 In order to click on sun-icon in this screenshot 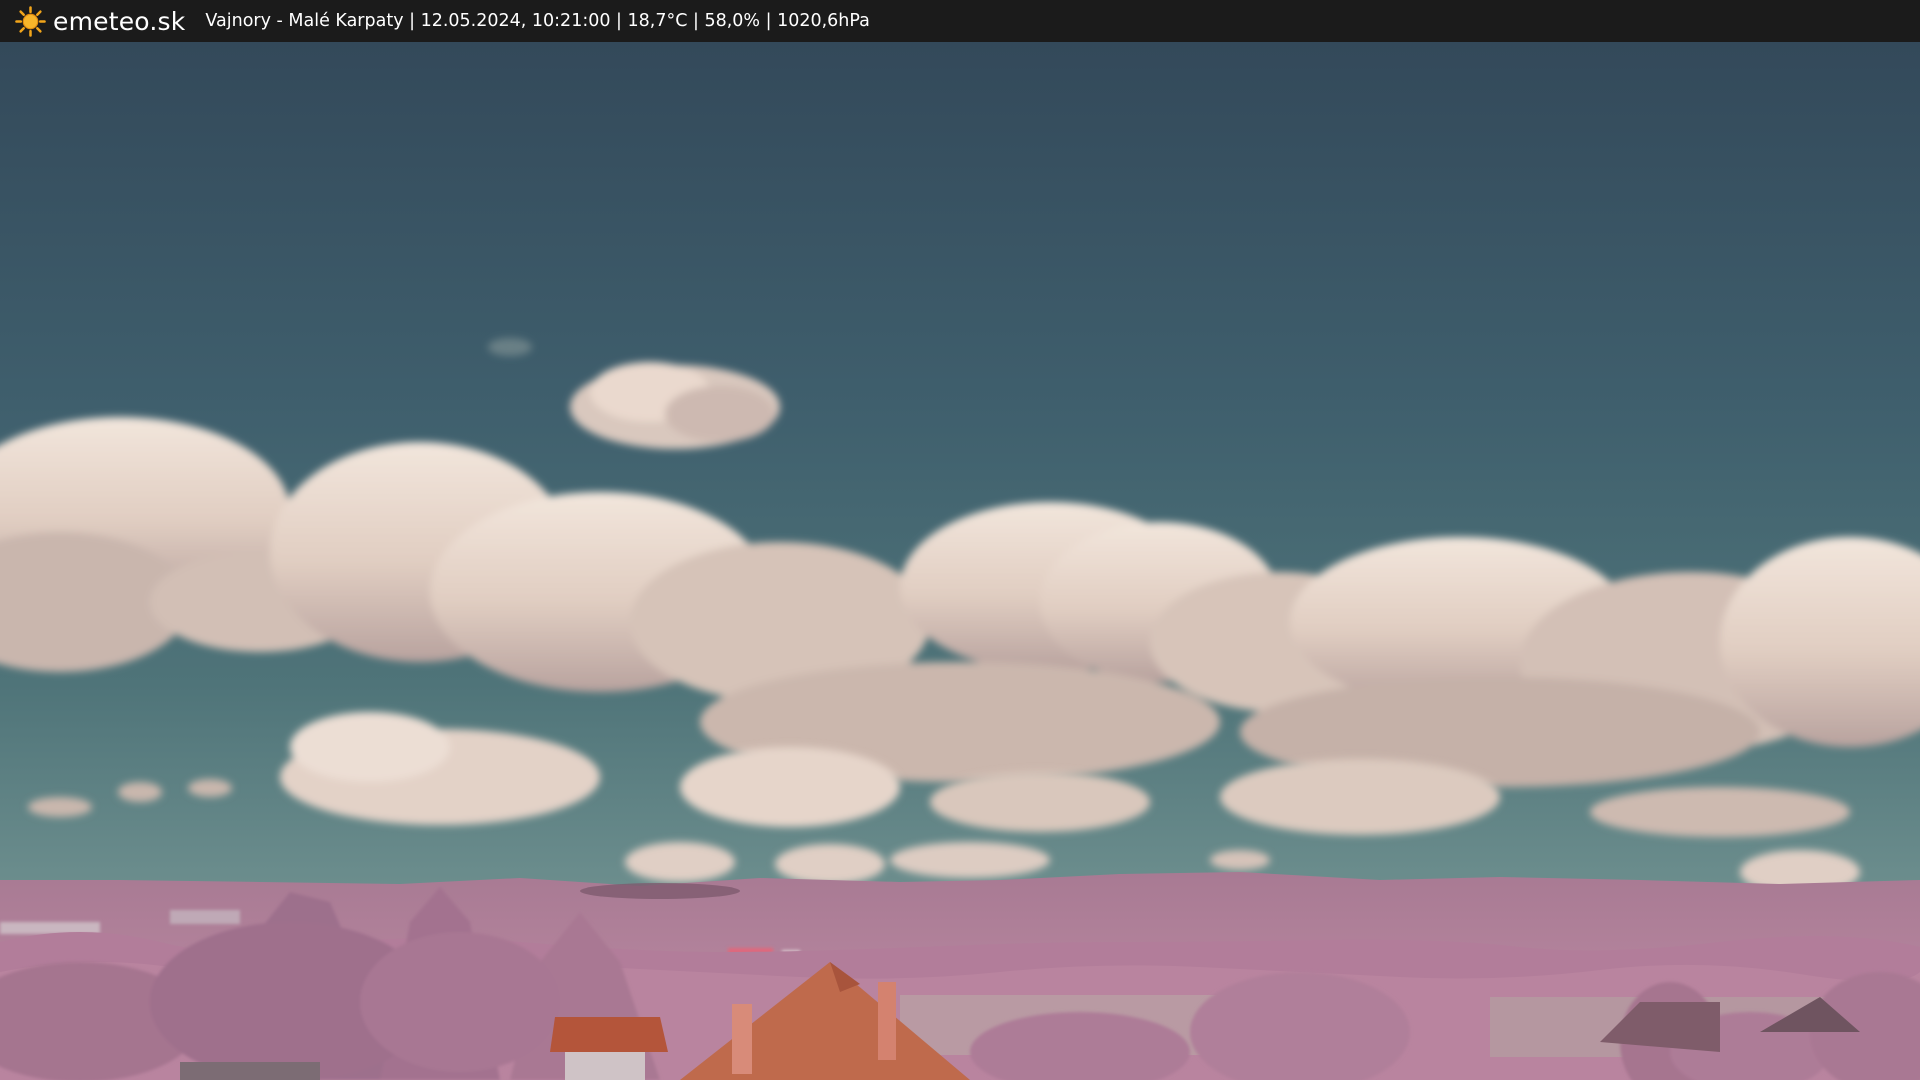, I will do `click(30, 21)`.